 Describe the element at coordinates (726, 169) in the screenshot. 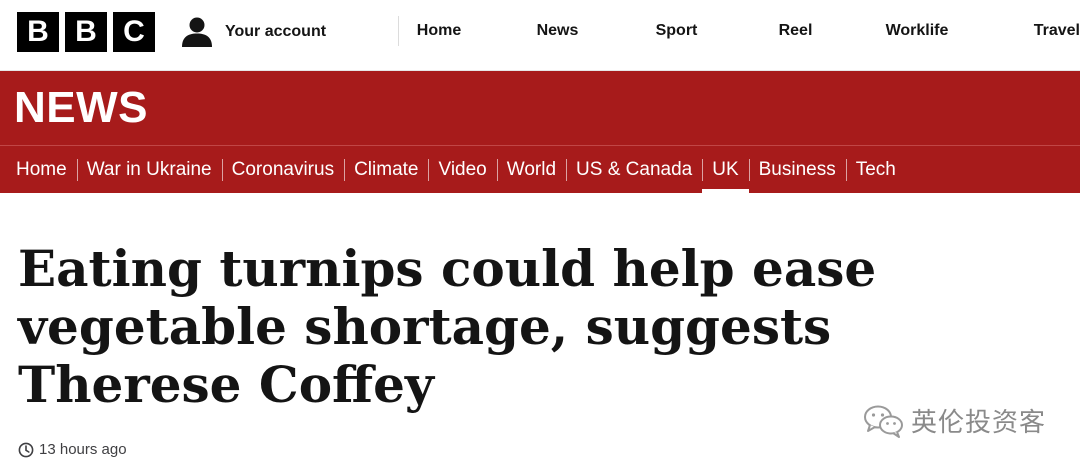

I see `section-nav-uk: UK` at that location.